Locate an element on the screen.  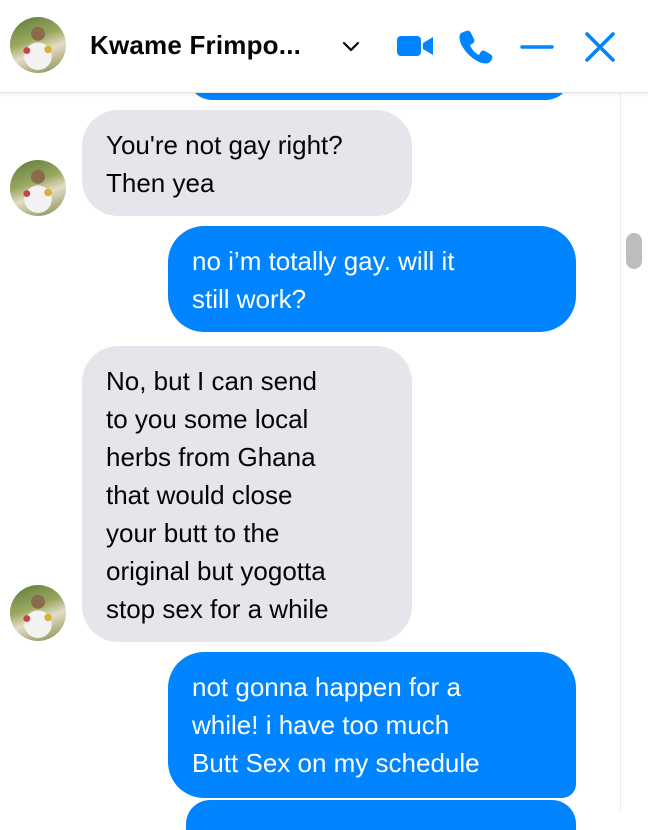
contact-avatar is located at coordinates (38, 45).